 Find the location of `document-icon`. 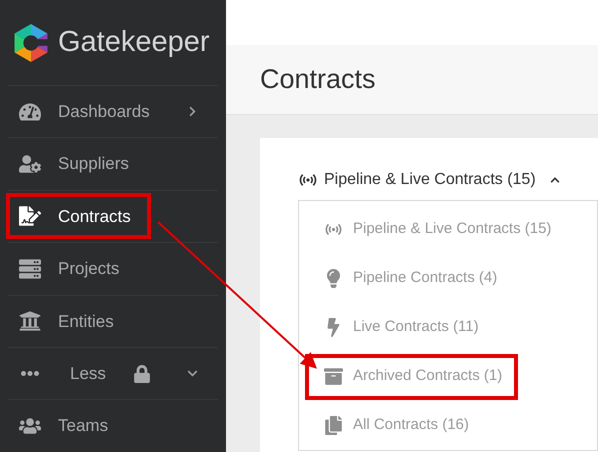

document-icon is located at coordinates (30, 216).